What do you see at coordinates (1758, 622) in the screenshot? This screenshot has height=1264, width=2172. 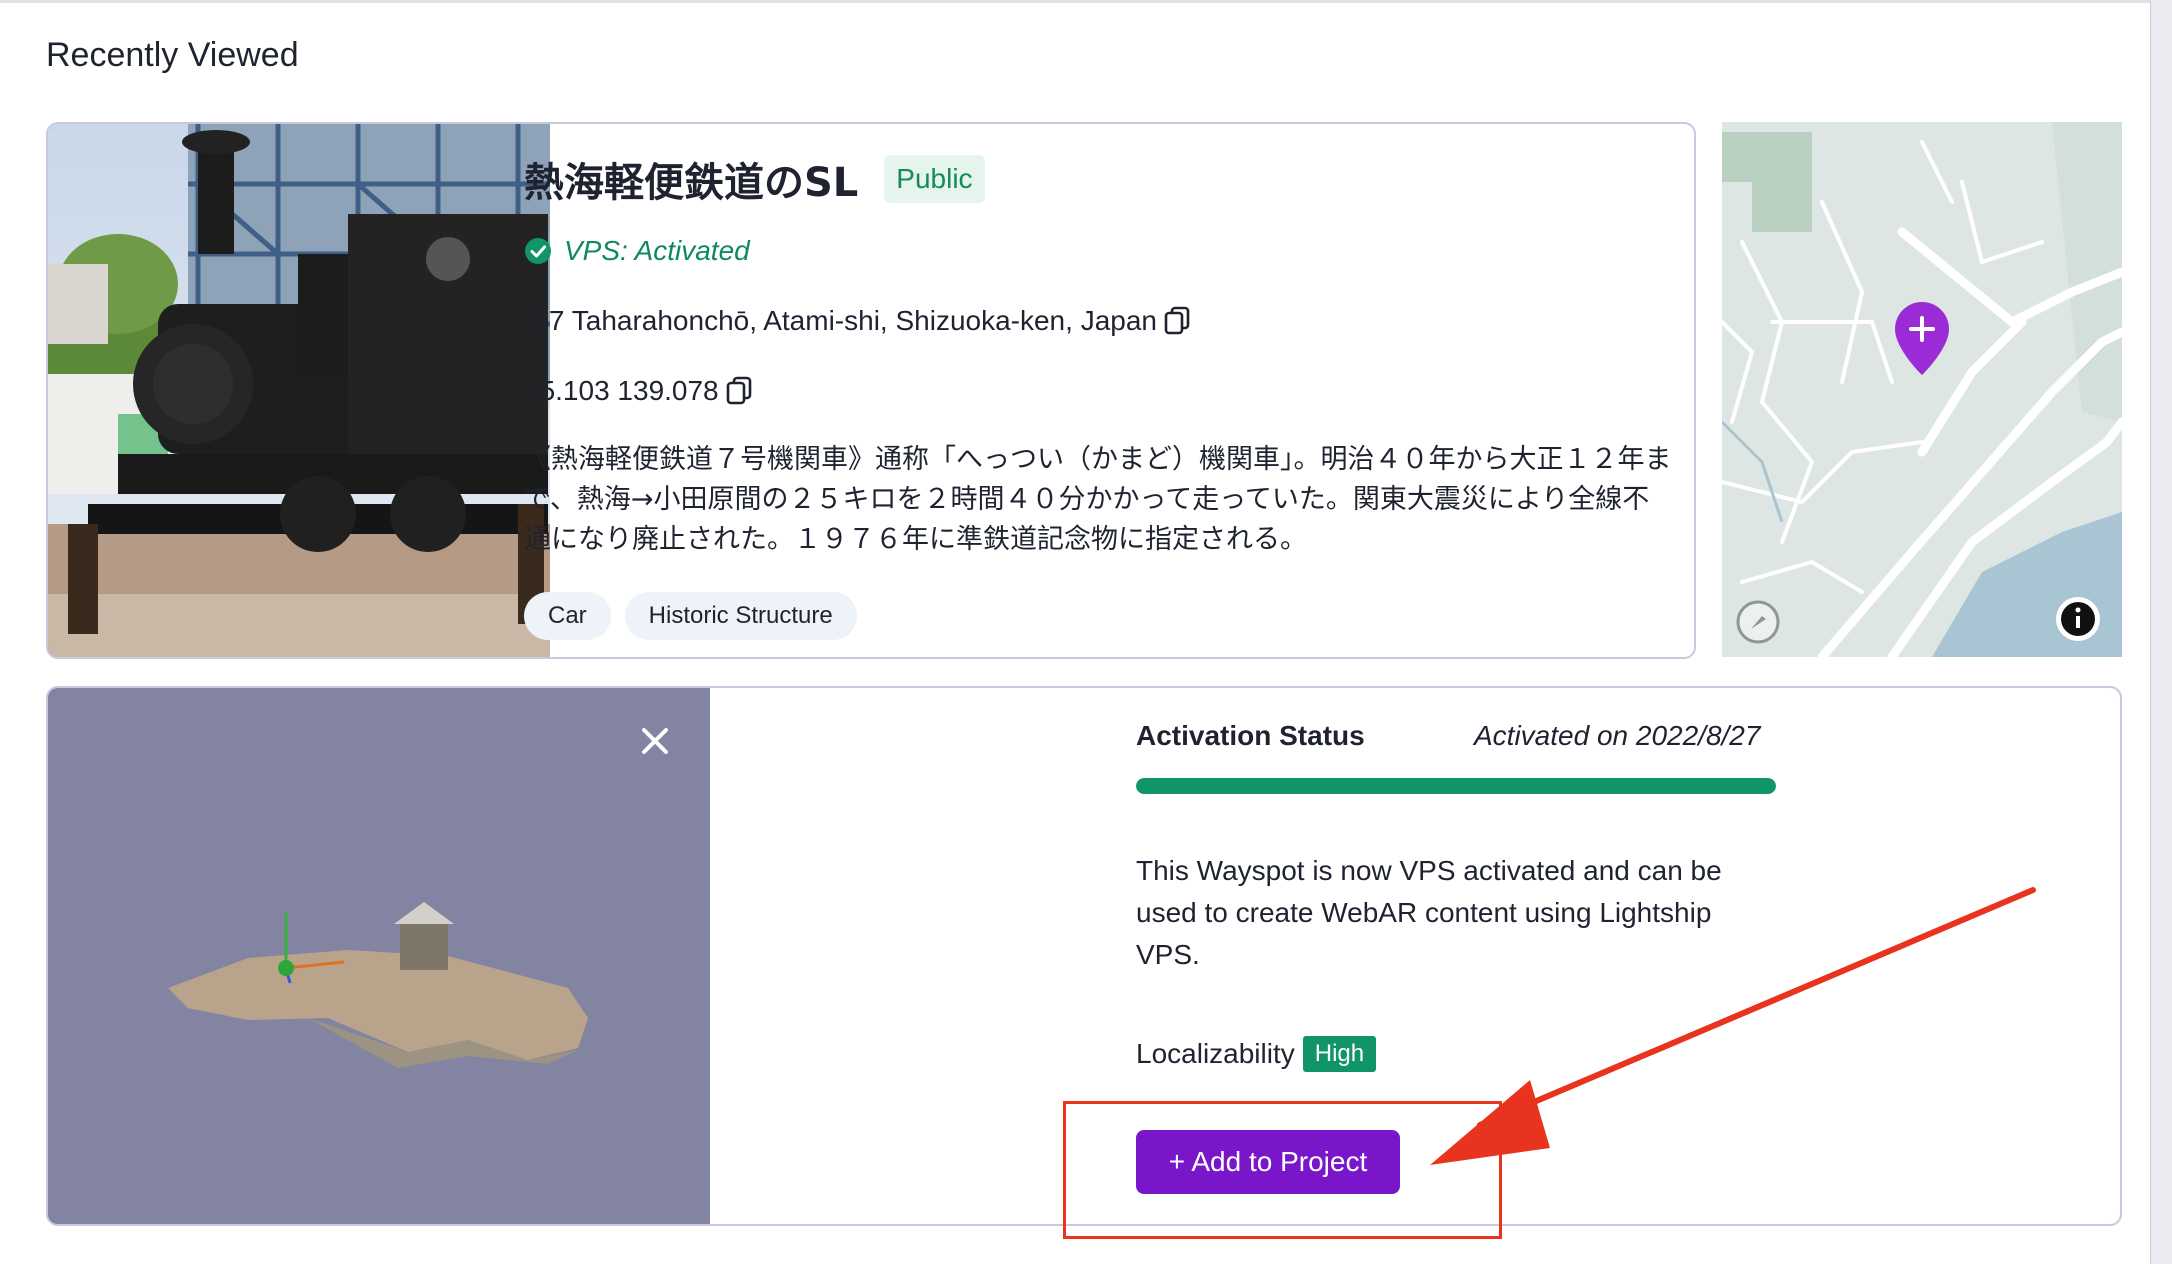 I see `compass-icon` at bounding box center [1758, 622].